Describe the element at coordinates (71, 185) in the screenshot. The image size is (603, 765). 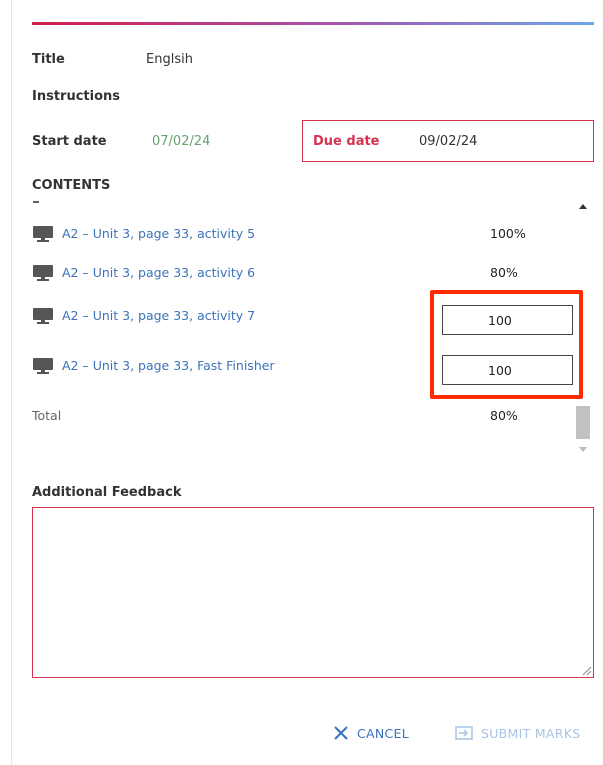
I see `contents-heading: CONTENTS` at that location.